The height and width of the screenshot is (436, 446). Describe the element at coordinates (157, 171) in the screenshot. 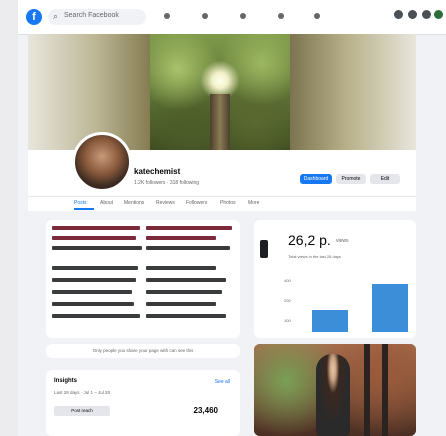

I see `profile-name: katechemist` at that location.